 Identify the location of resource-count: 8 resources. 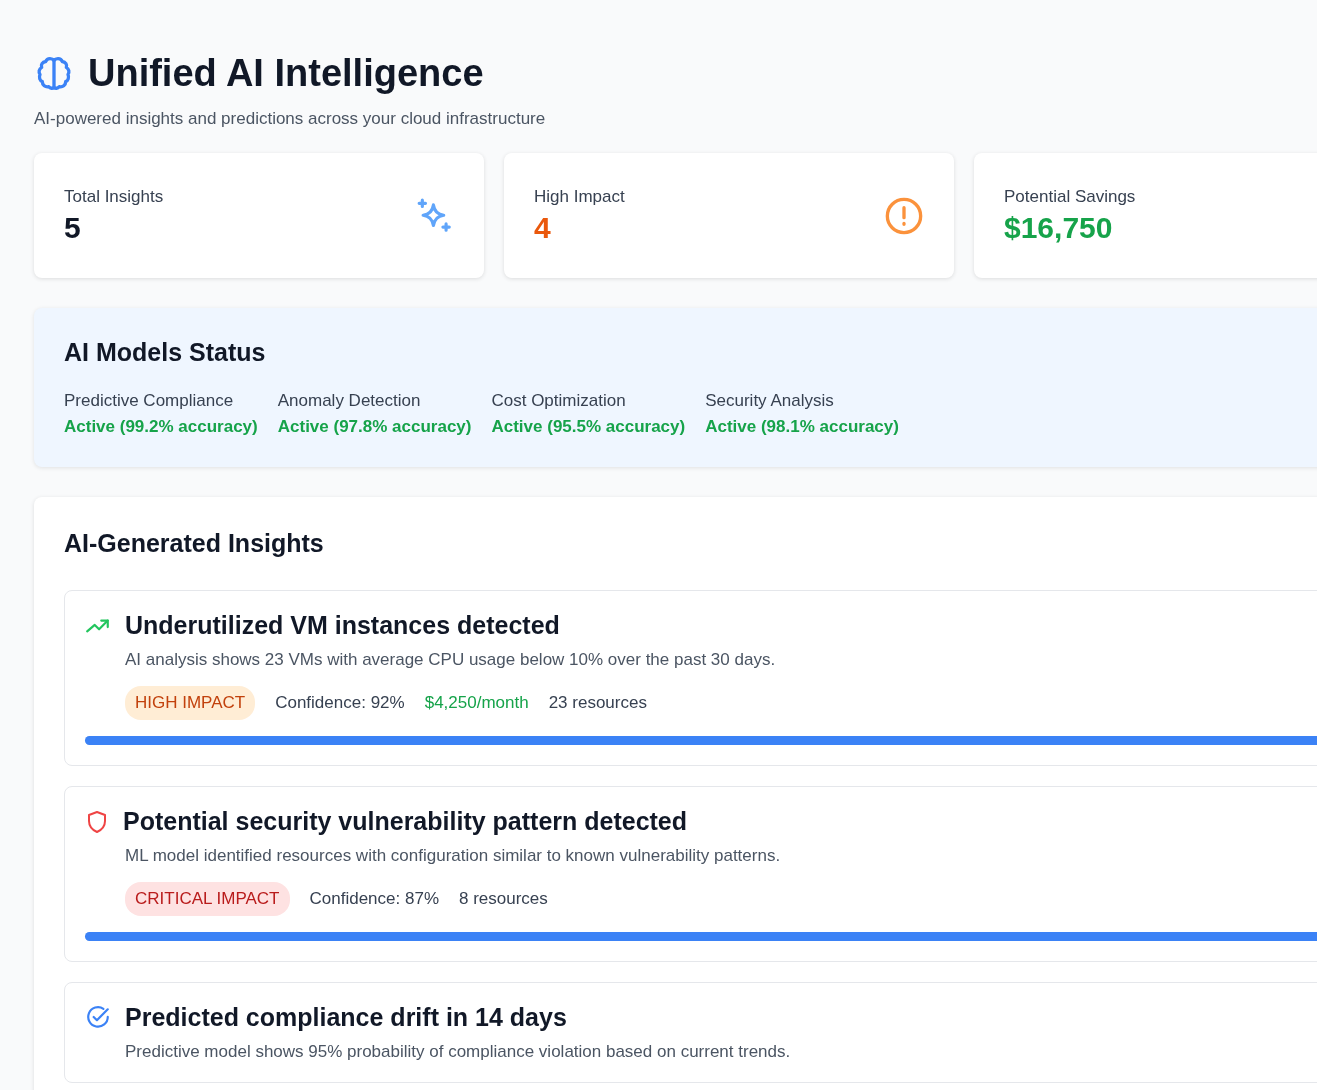
(503, 899).